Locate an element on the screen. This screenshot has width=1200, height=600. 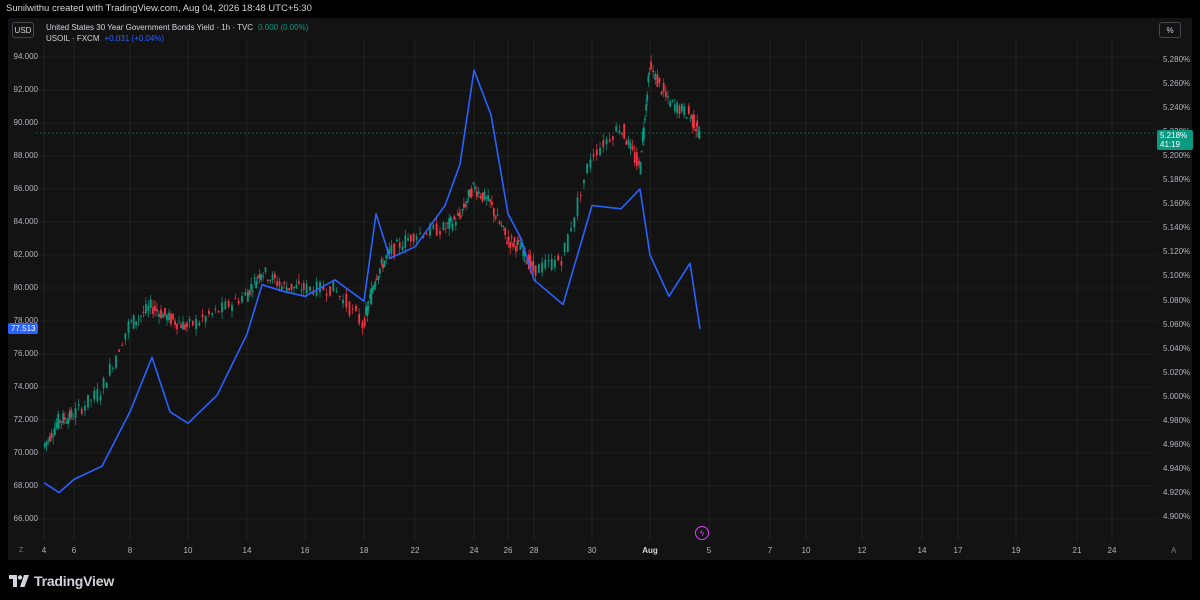
right-tick-label: 5.040% is located at coordinates (1177, 348).